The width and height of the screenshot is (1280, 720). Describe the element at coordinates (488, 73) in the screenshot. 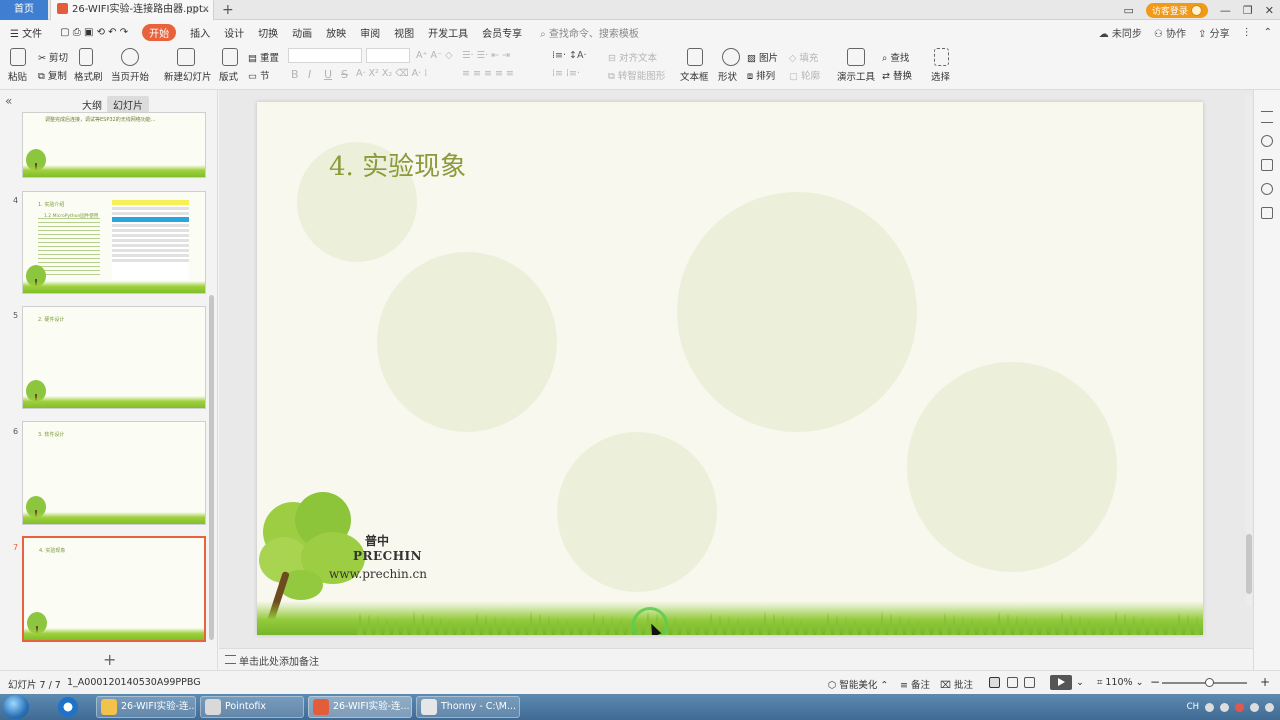

I see `align-buttons: ≡ ≡ ≡ ≡ ≡` at that location.